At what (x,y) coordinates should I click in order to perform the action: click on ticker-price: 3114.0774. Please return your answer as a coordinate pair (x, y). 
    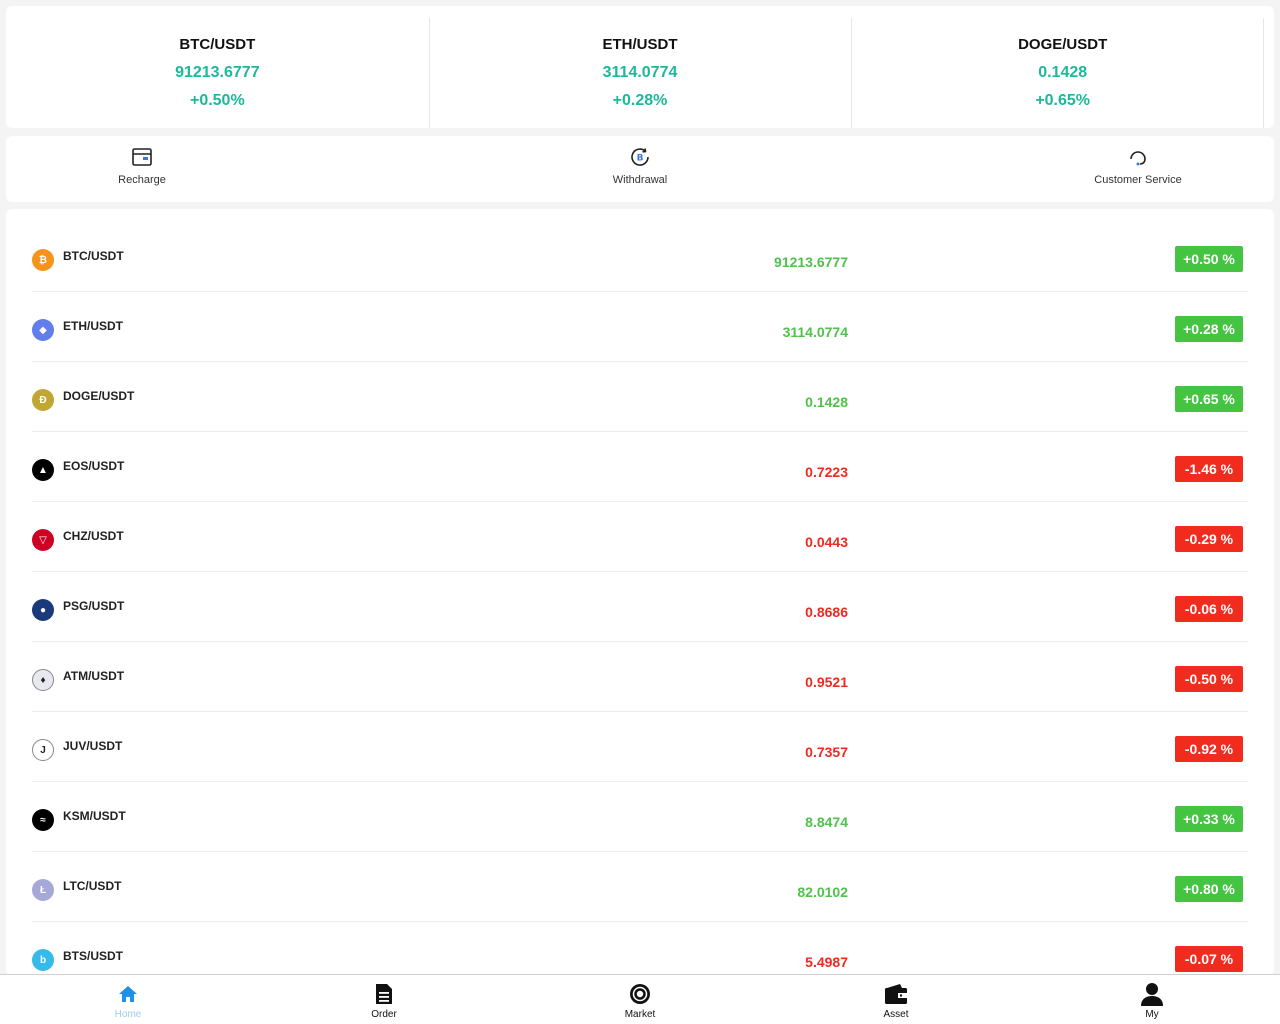
    Looking at the image, I should click on (640, 72).